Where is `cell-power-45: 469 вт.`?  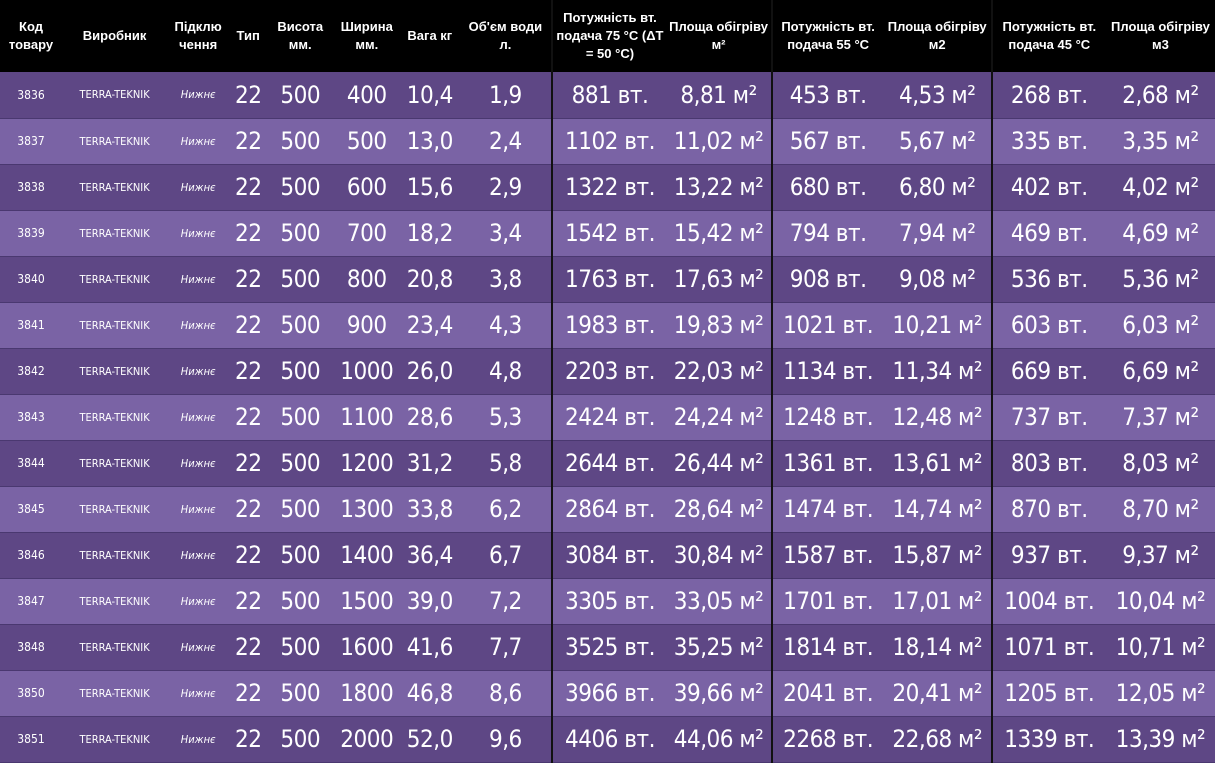 cell-power-45: 469 вт. is located at coordinates (1048, 233).